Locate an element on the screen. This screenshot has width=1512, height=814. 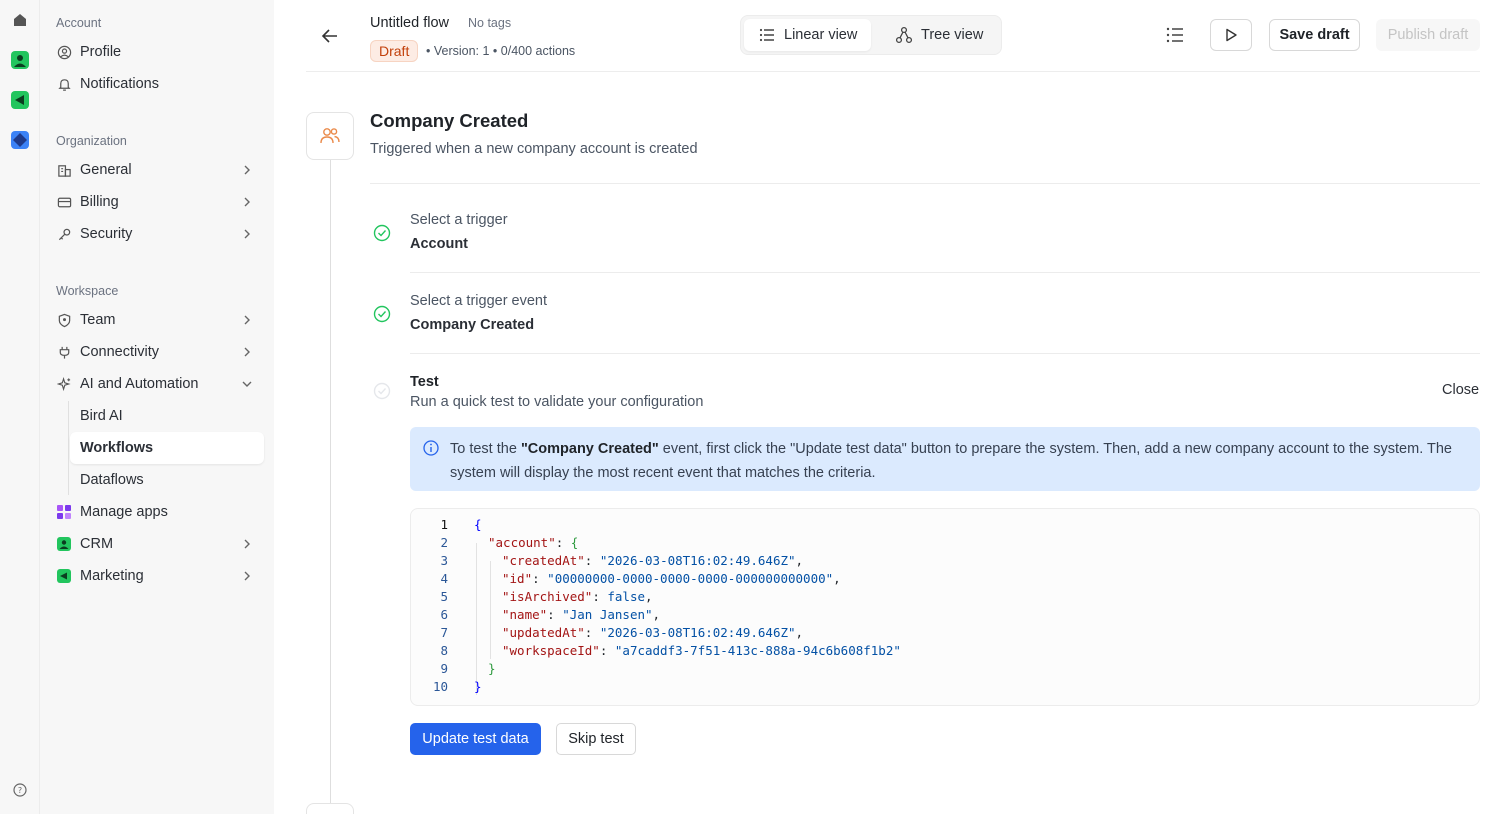
check-circle-icon is located at coordinates (382, 314).